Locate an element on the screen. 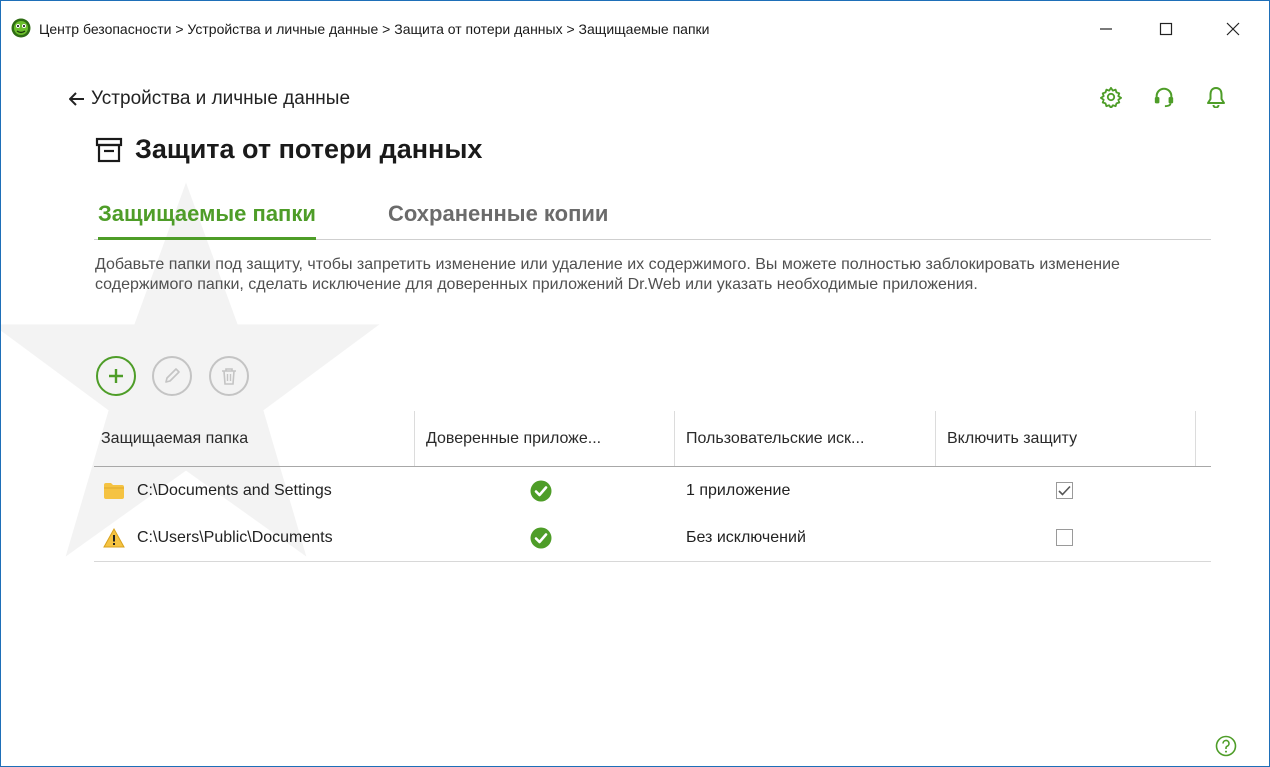 This screenshot has height=767, width=1270. delete-folder-button is located at coordinates (229, 376).